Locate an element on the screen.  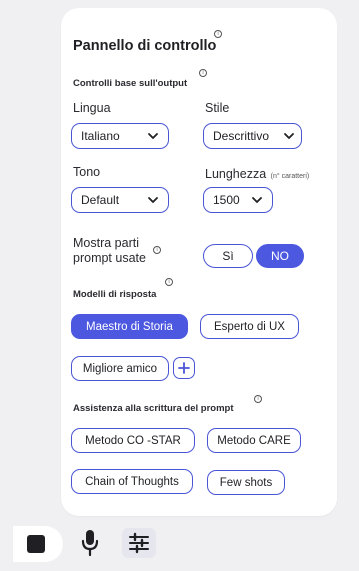
panel-title: Pannello di controllo is located at coordinates (145, 46).